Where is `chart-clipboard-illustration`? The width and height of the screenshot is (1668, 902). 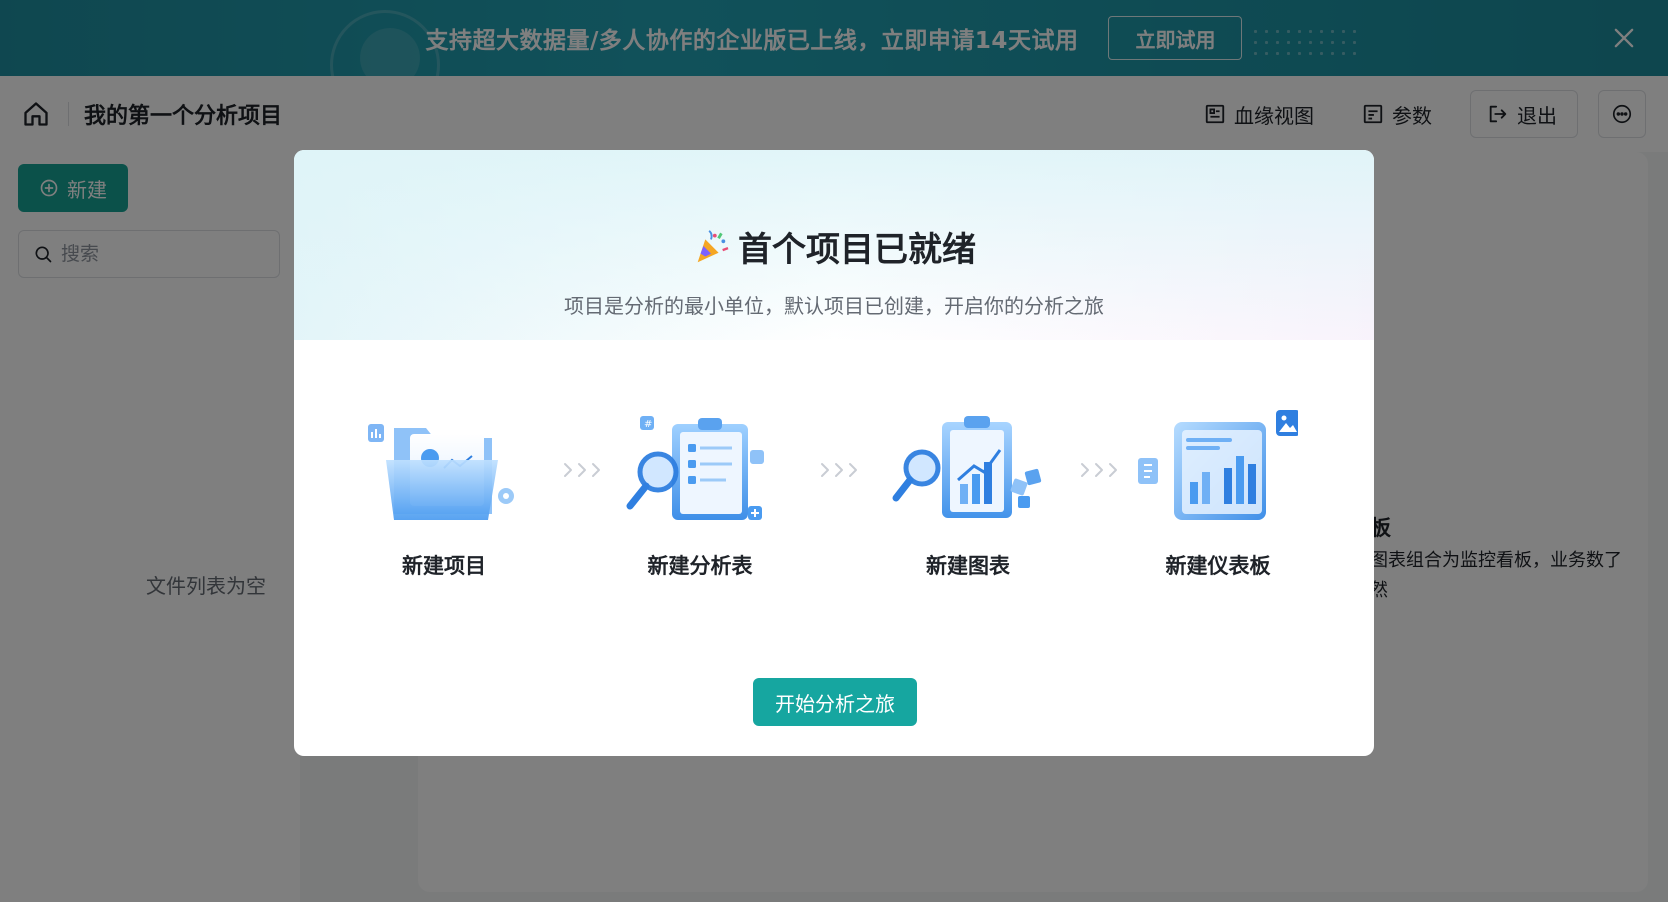 chart-clipboard-illustration is located at coordinates (967, 467).